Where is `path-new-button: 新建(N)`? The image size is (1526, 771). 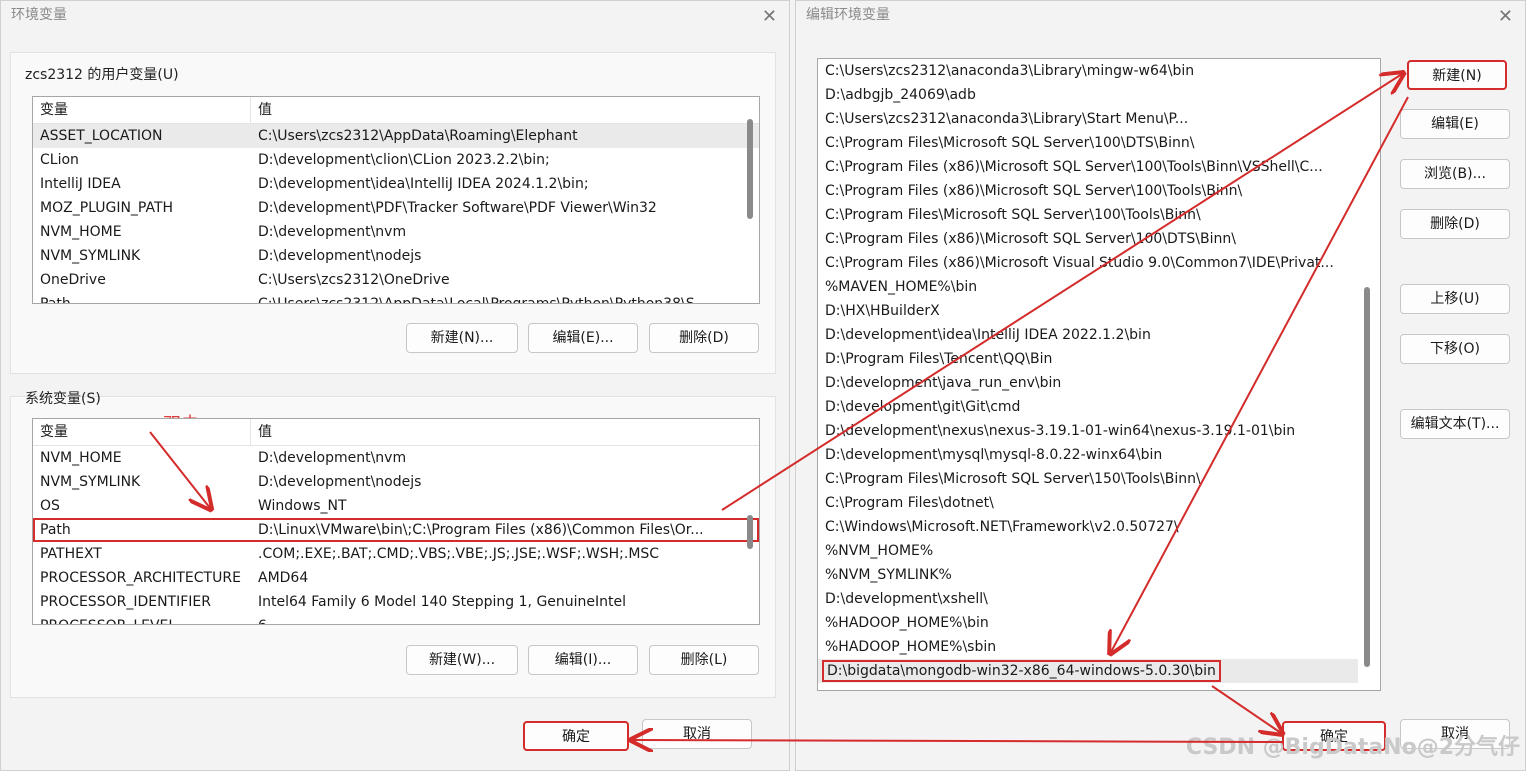 path-new-button: 新建(N) is located at coordinates (1457, 75).